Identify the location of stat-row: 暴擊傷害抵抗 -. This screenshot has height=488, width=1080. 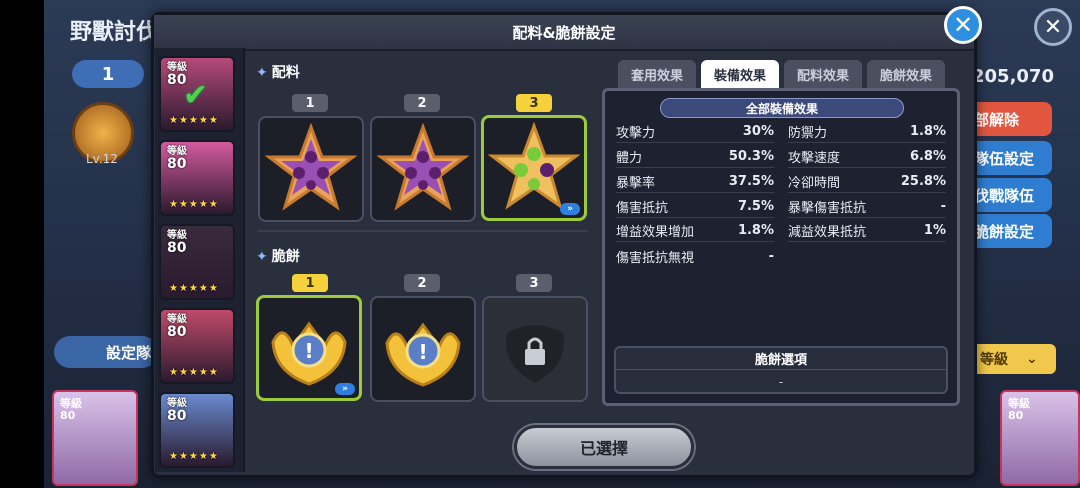
(867, 207).